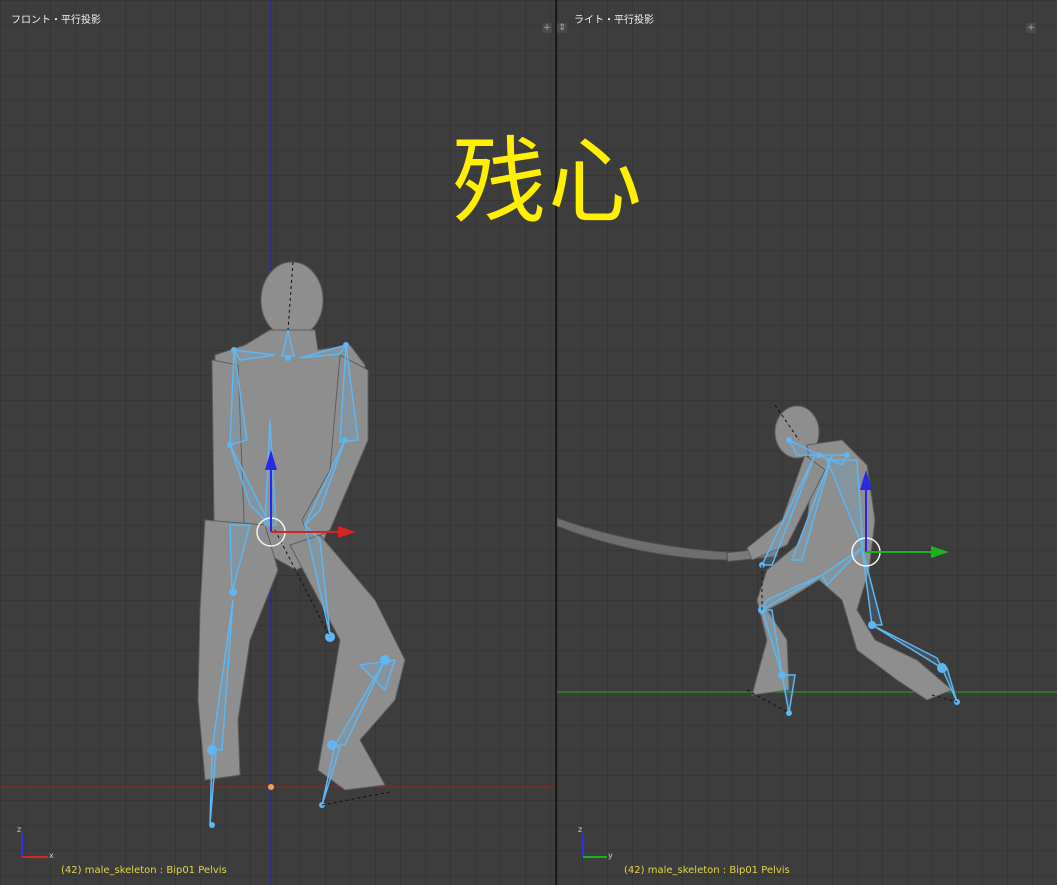 The image size is (1057, 885). Describe the element at coordinates (562, 28) in the screenshot. I see `viewport-split-icon: ⇕` at that location.